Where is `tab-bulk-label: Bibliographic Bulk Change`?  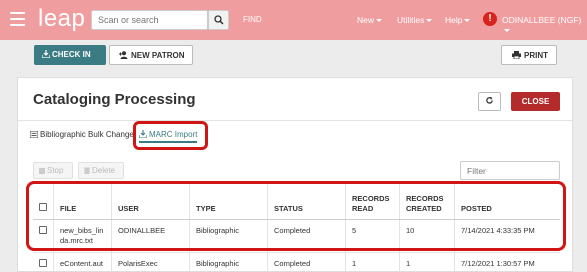
tab-bulk-label: Bibliographic Bulk Change is located at coordinates (87, 134).